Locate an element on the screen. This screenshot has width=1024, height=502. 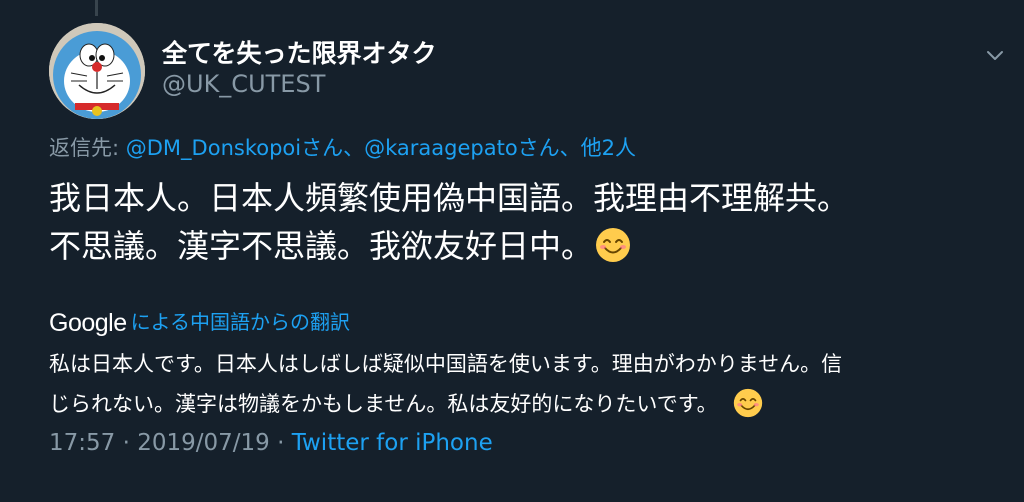
tweet-date: 2019/07/19 is located at coordinates (203, 443).